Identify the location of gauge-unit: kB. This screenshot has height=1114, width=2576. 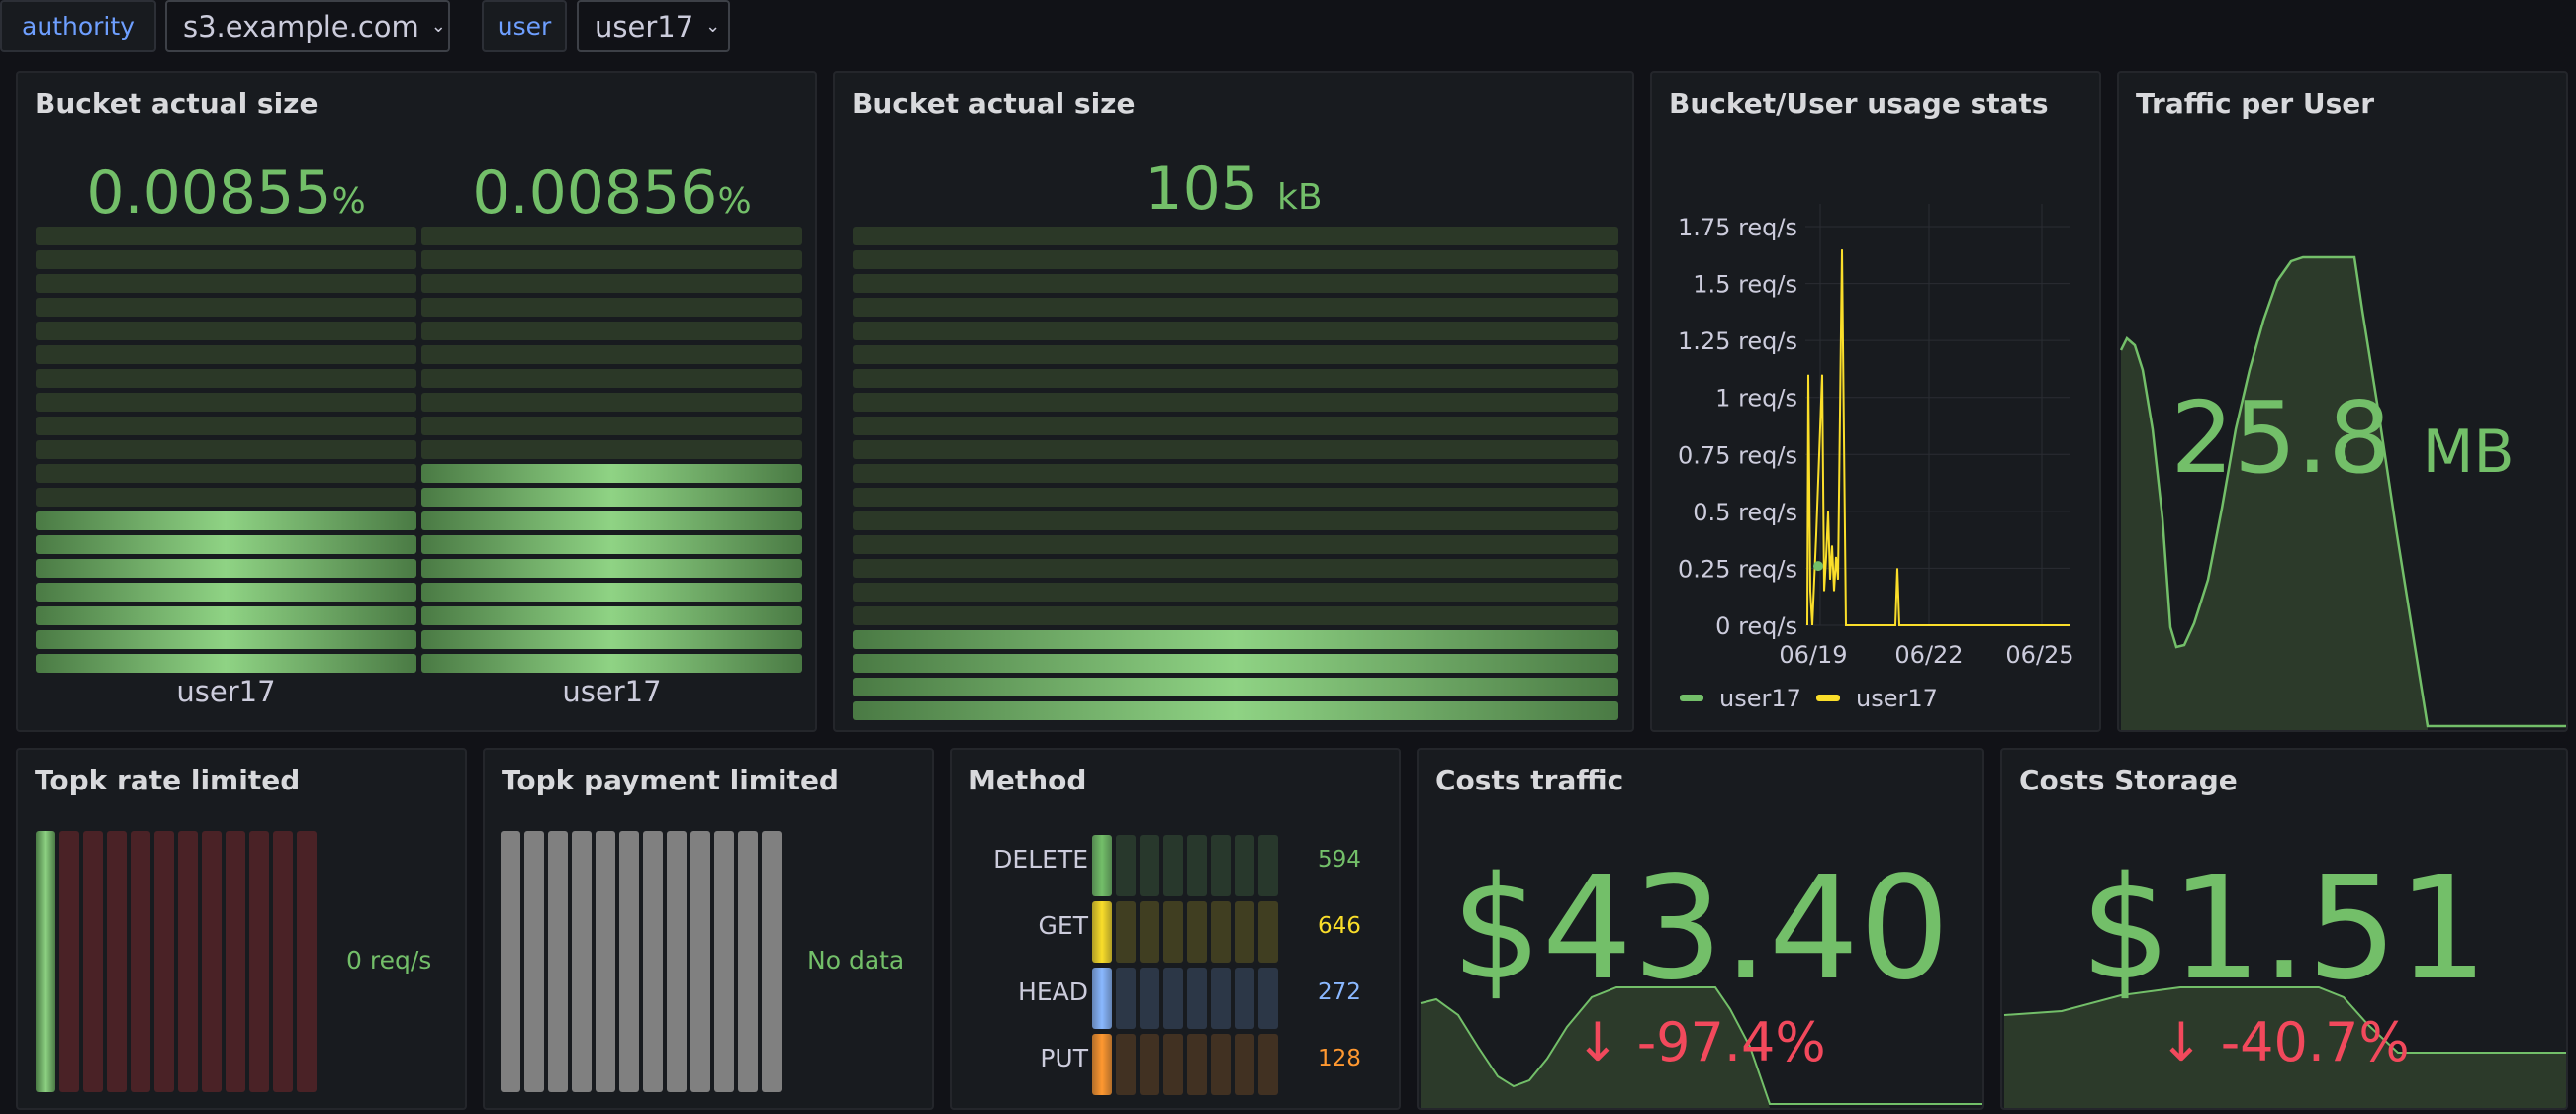
(1300, 197).